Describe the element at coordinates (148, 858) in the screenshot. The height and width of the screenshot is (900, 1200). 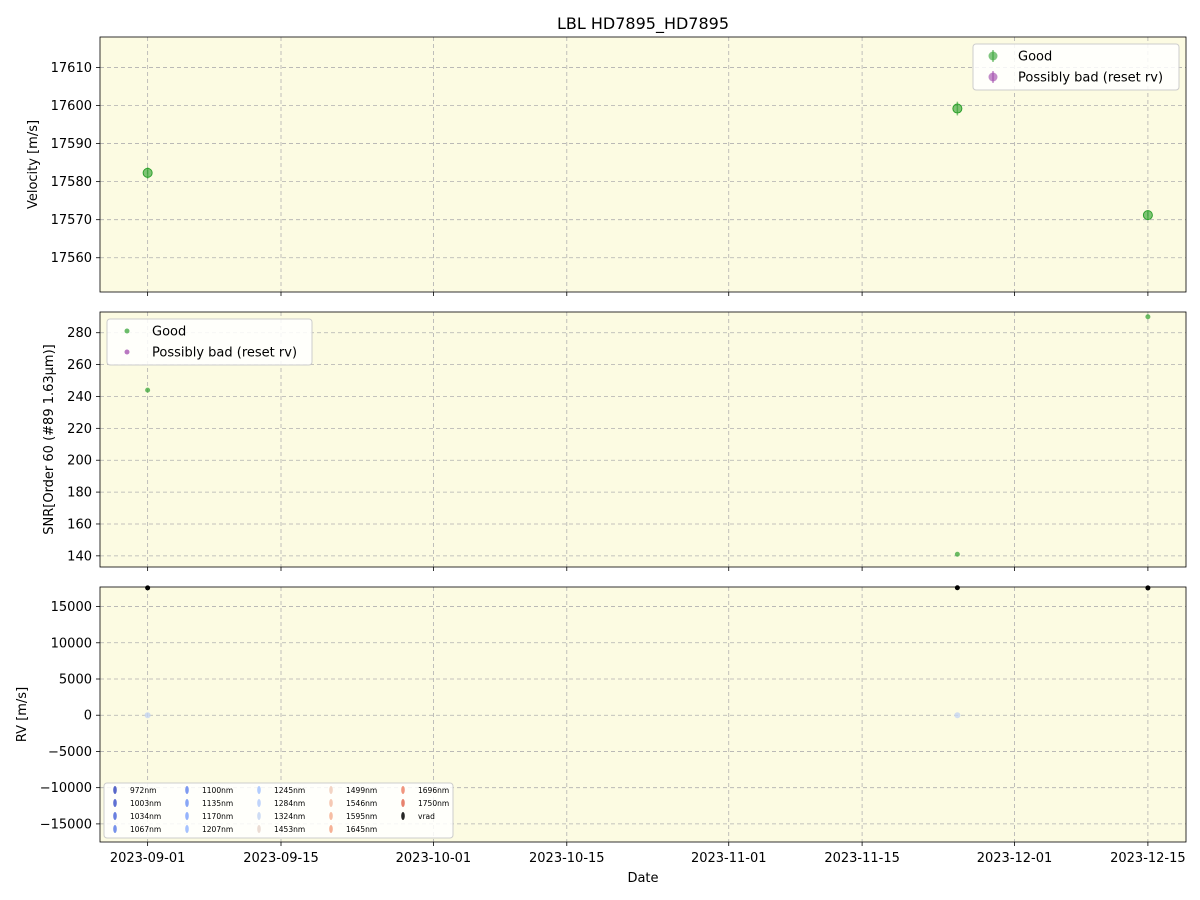
I see `x-tick-label: 2023-09-01` at that location.